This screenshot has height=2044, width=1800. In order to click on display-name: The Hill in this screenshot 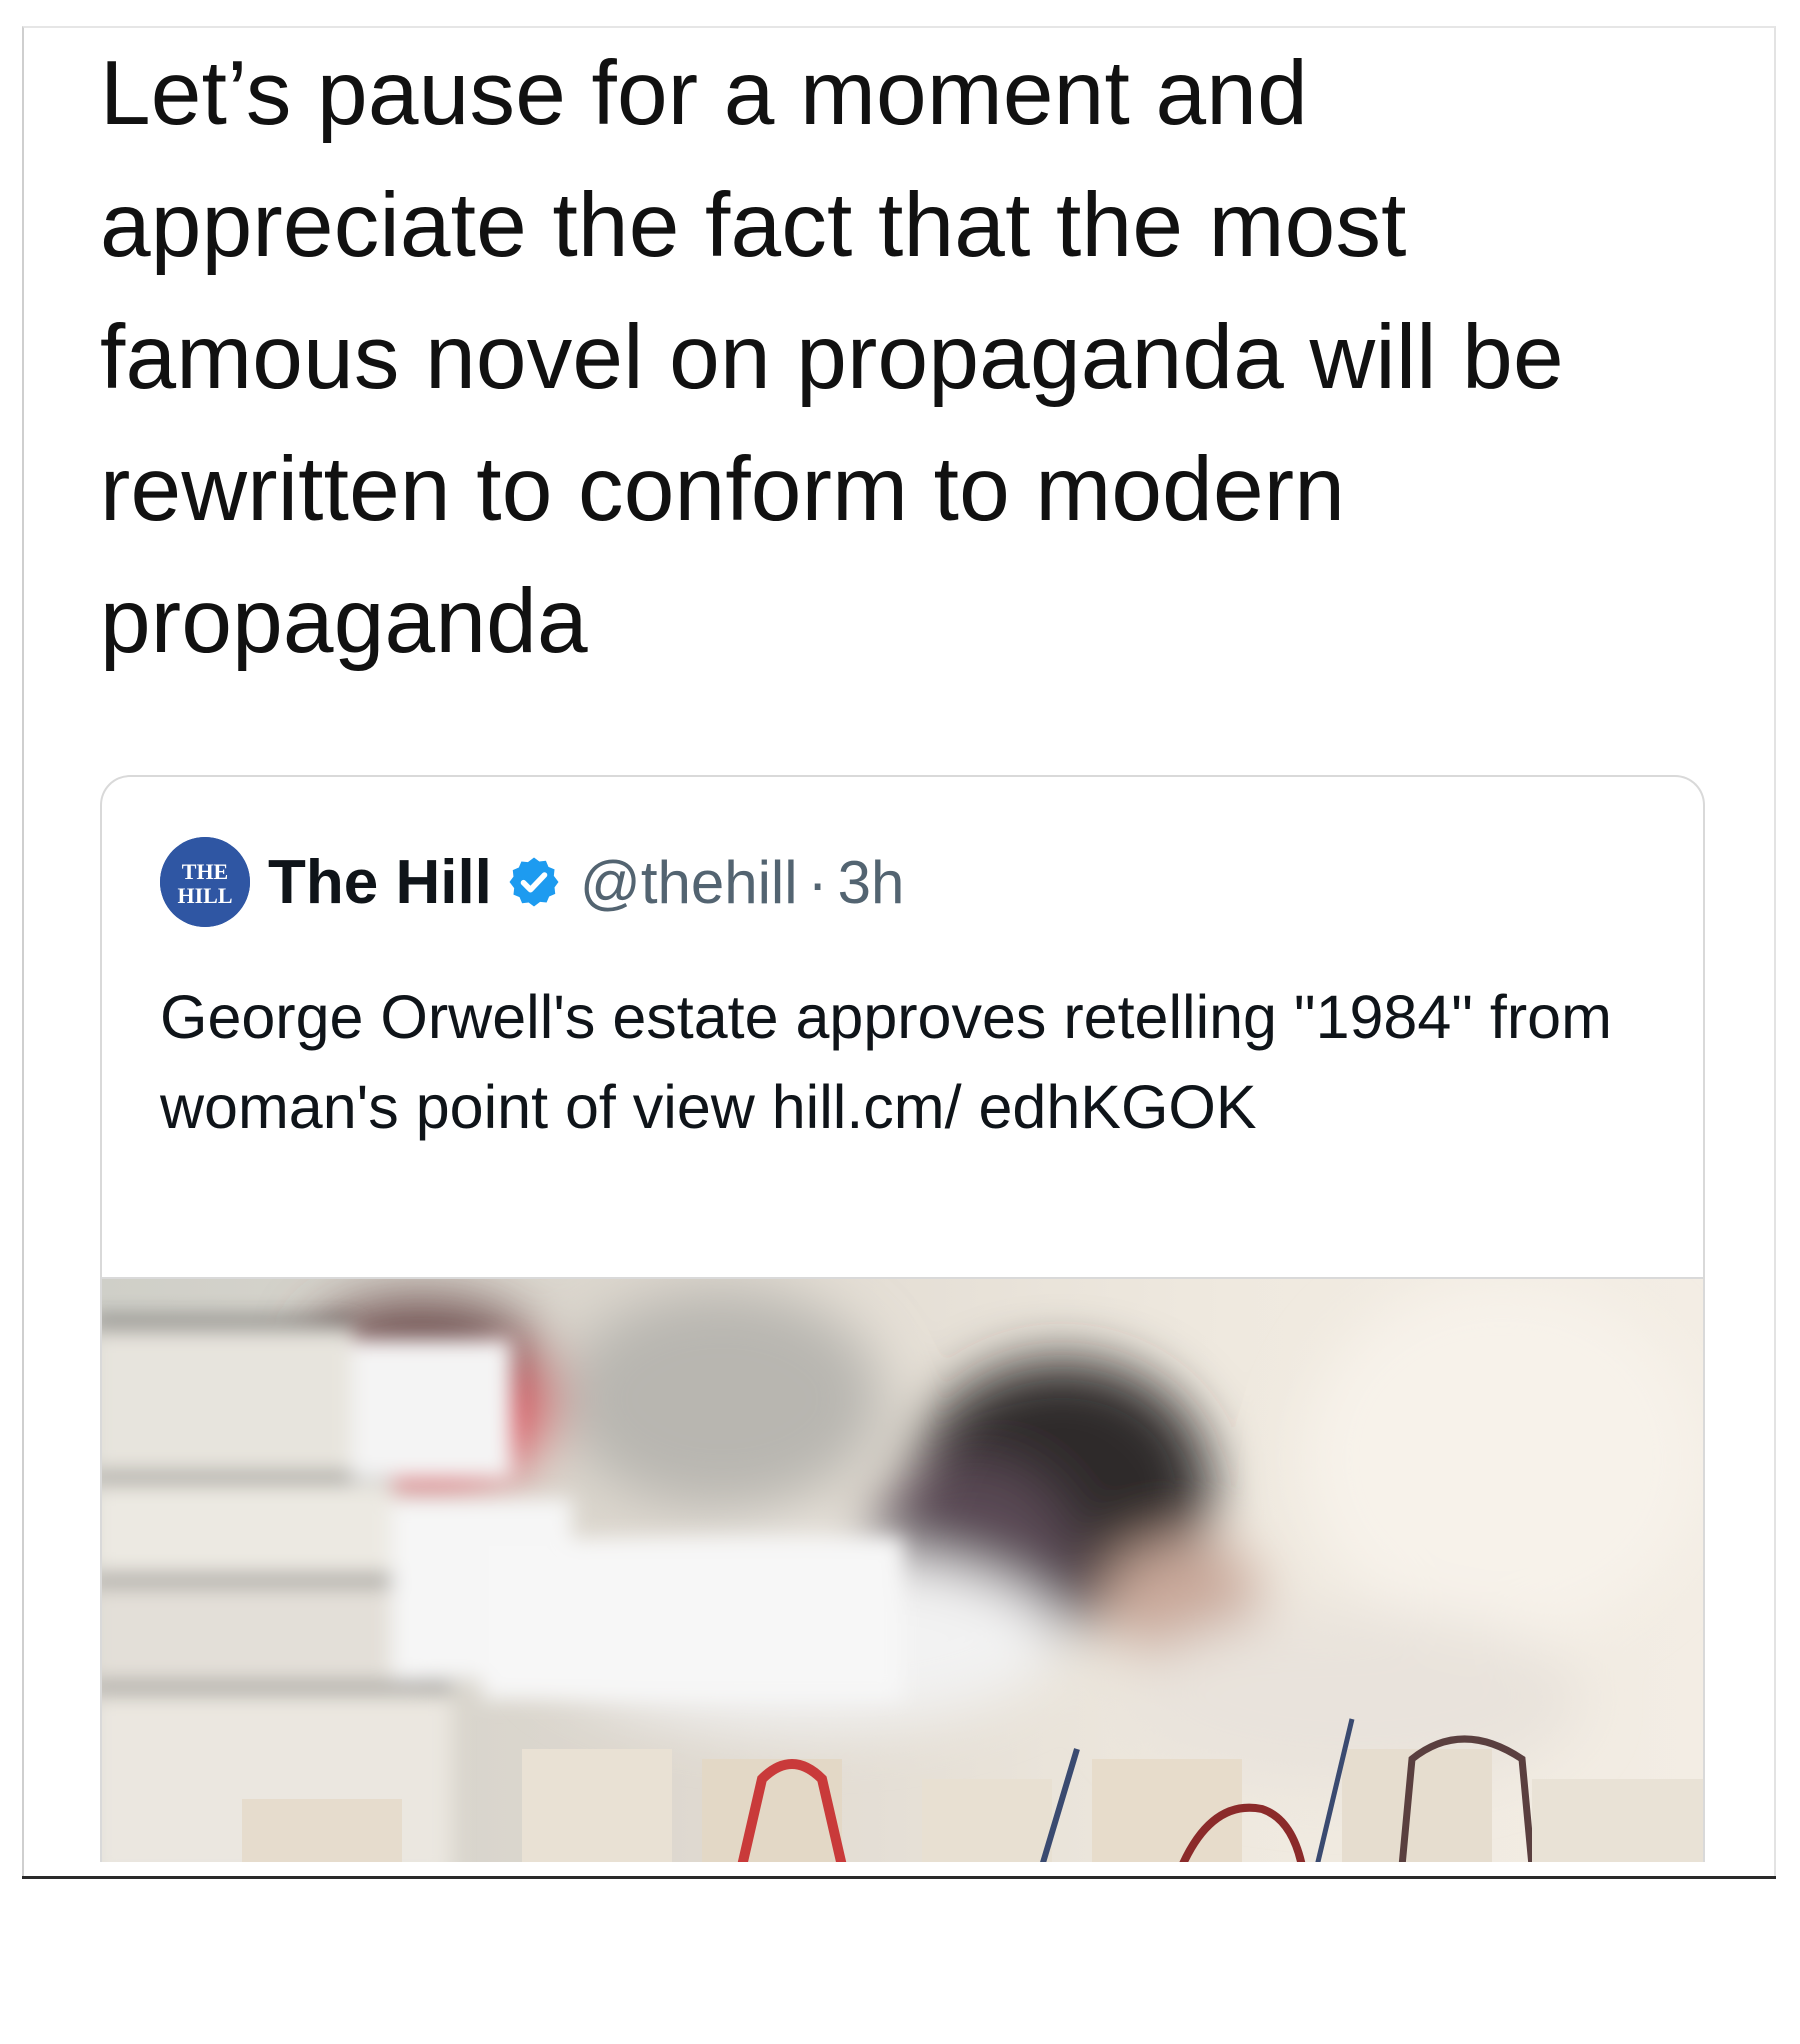, I will do `click(380, 882)`.